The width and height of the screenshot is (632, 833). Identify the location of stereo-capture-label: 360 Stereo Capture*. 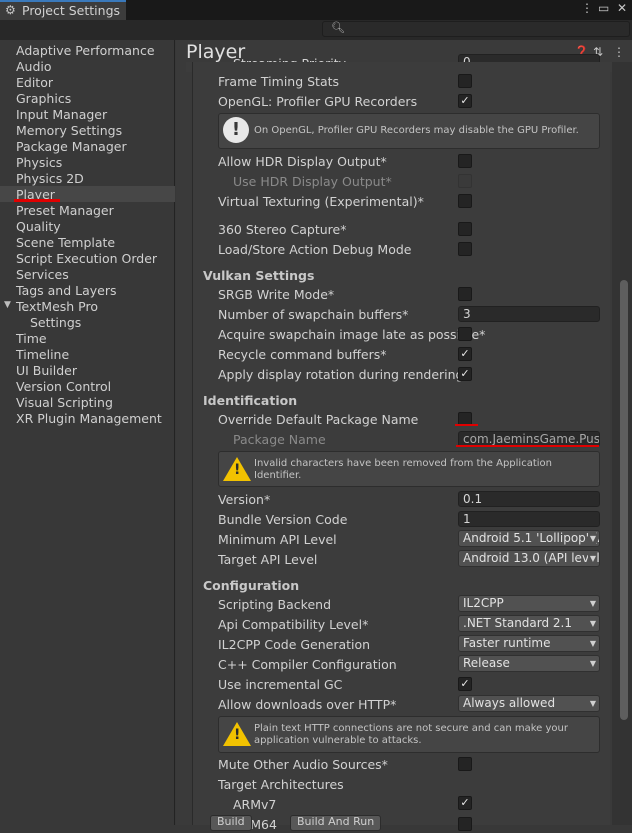
(282, 229).